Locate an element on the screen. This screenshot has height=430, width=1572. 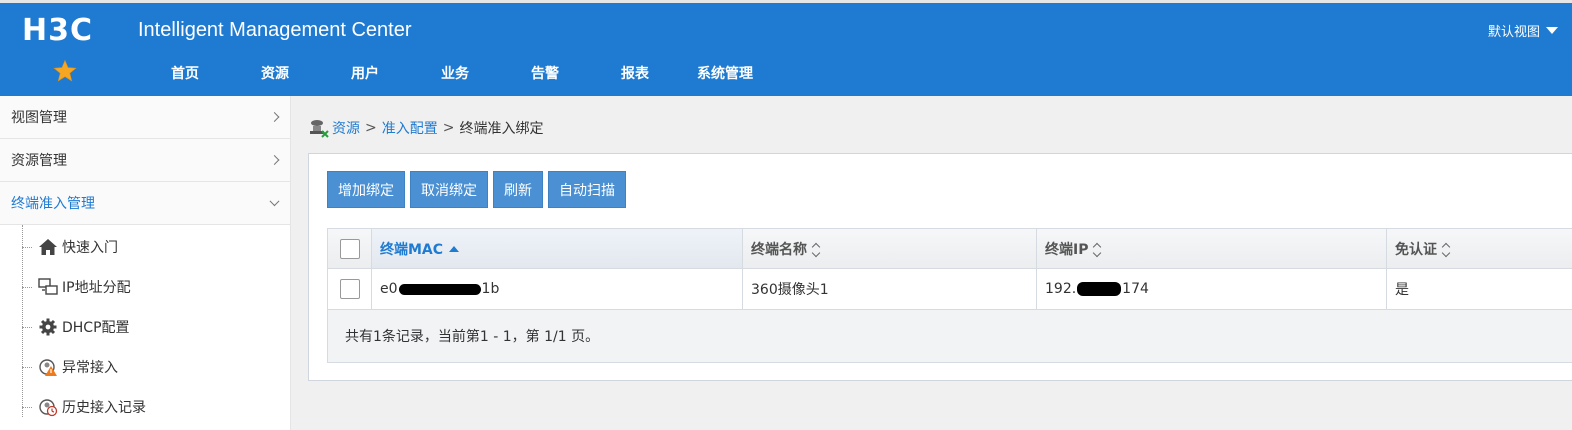
nav-users: 用户 is located at coordinates (365, 73).